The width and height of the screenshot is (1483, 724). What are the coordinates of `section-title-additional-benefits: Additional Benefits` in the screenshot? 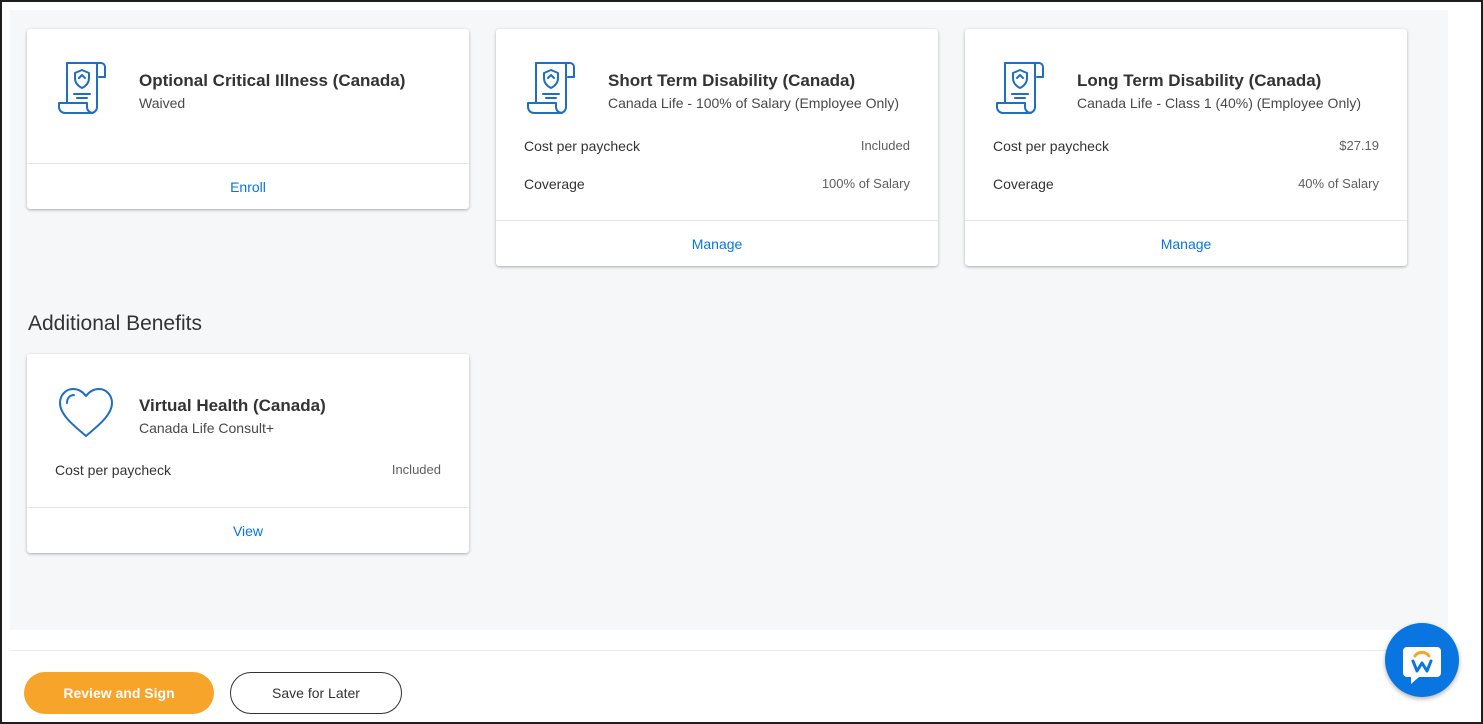 It's located at (115, 323).